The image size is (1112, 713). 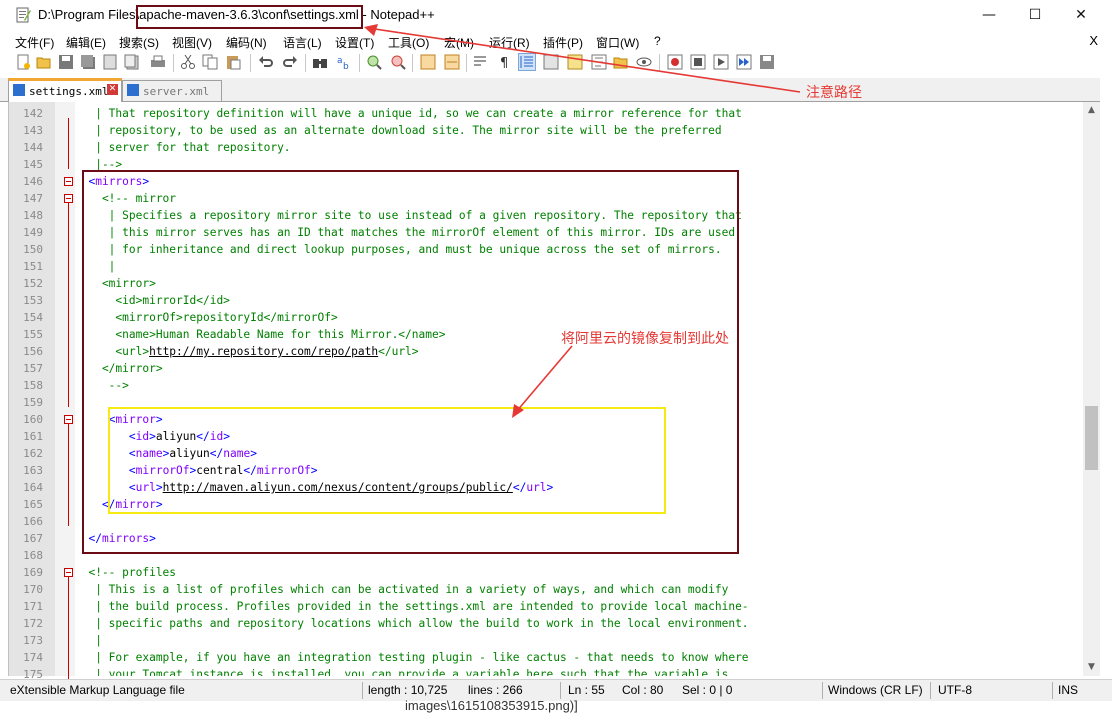 I want to click on vertical-scrollbar: ▲ ▼, so click(x=1091, y=389).